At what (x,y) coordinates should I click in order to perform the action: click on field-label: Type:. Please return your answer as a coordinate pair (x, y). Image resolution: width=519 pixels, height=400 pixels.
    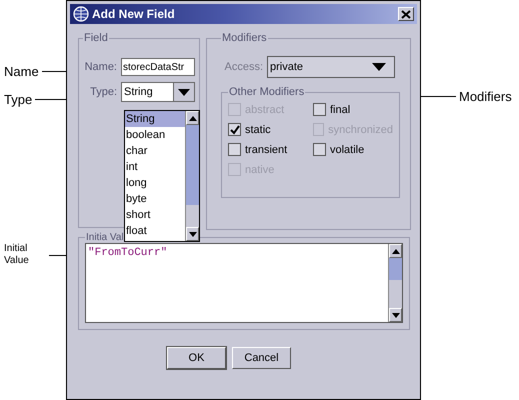
    Looking at the image, I should click on (103, 92).